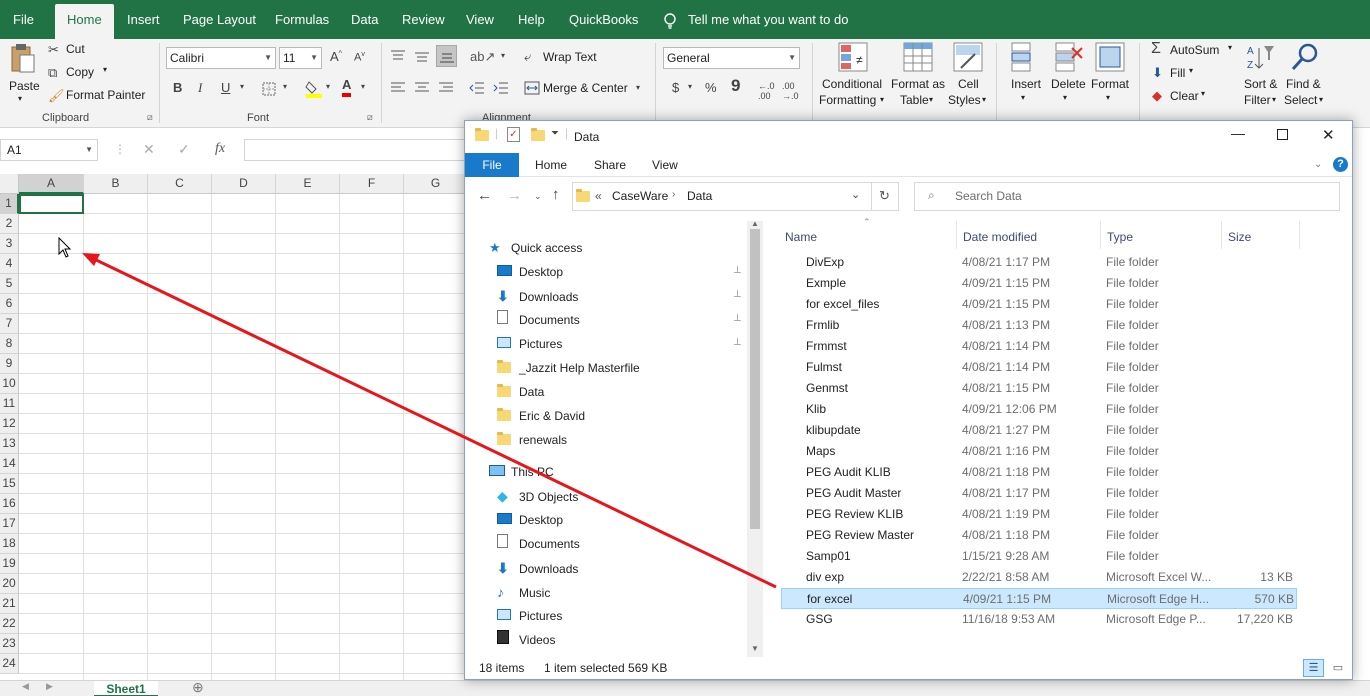  I want to click on nav-item-data: Data, so click(520, 392).